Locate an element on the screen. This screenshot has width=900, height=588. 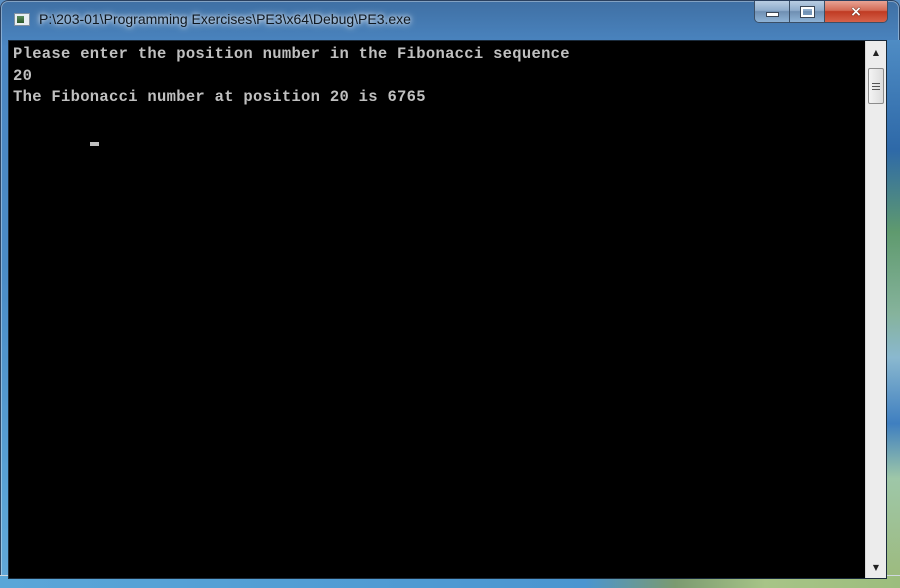
close-icon: × is located at coordinates (856, 11).